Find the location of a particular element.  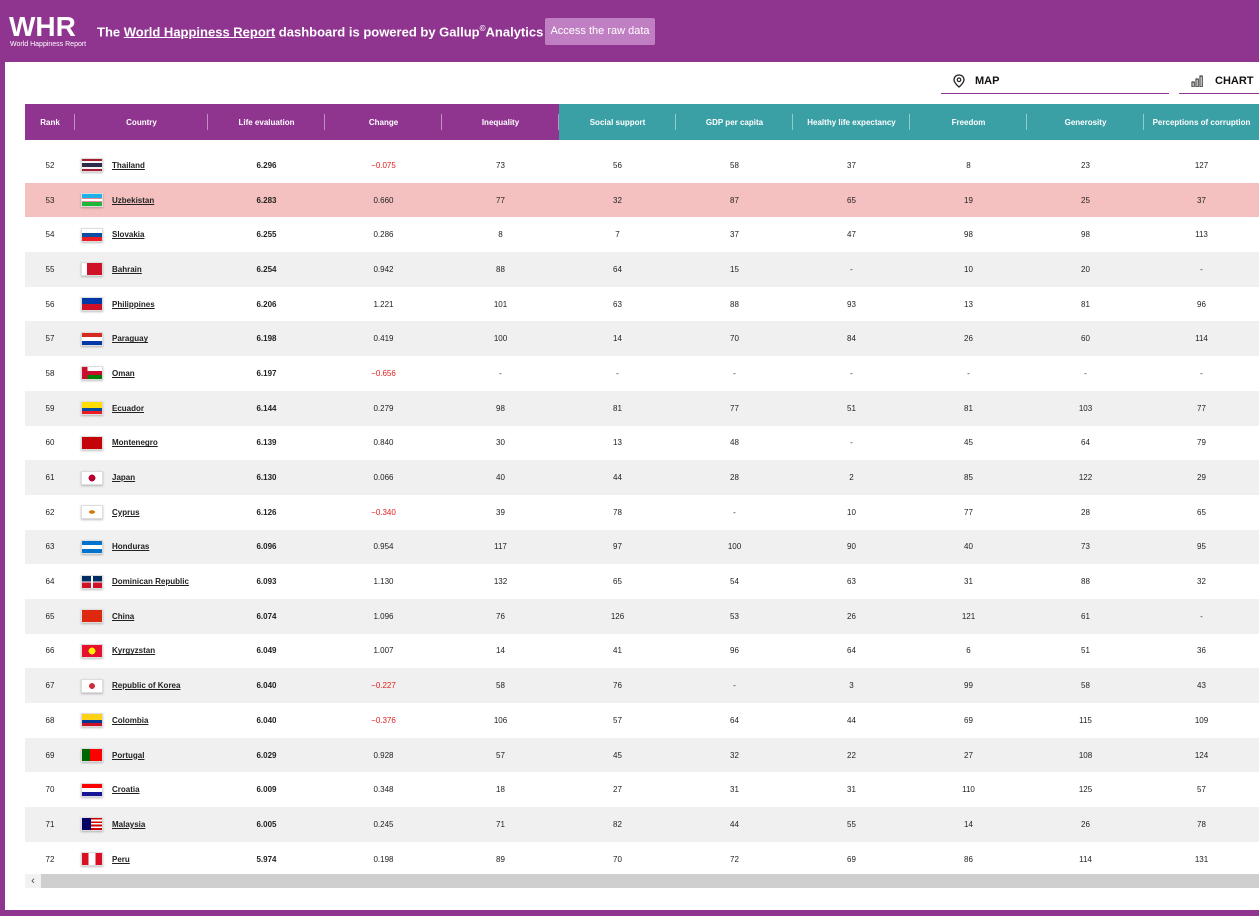

health-cell: 93 is located at coordinates (851, 304).